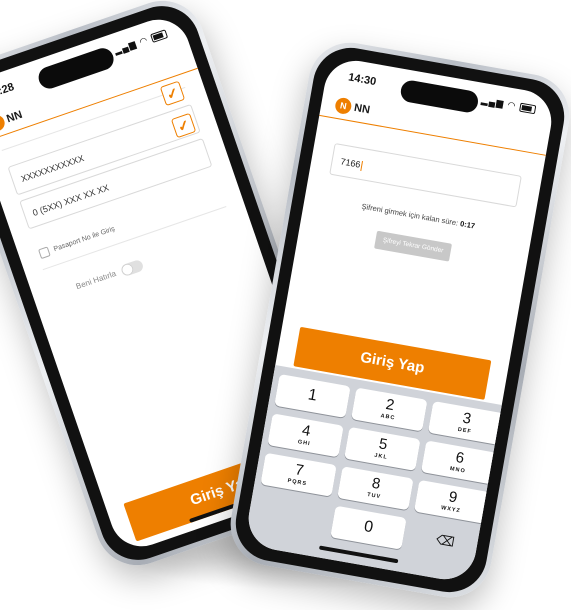  I want to click on key-3: 3 DEF, so click(466, 423).